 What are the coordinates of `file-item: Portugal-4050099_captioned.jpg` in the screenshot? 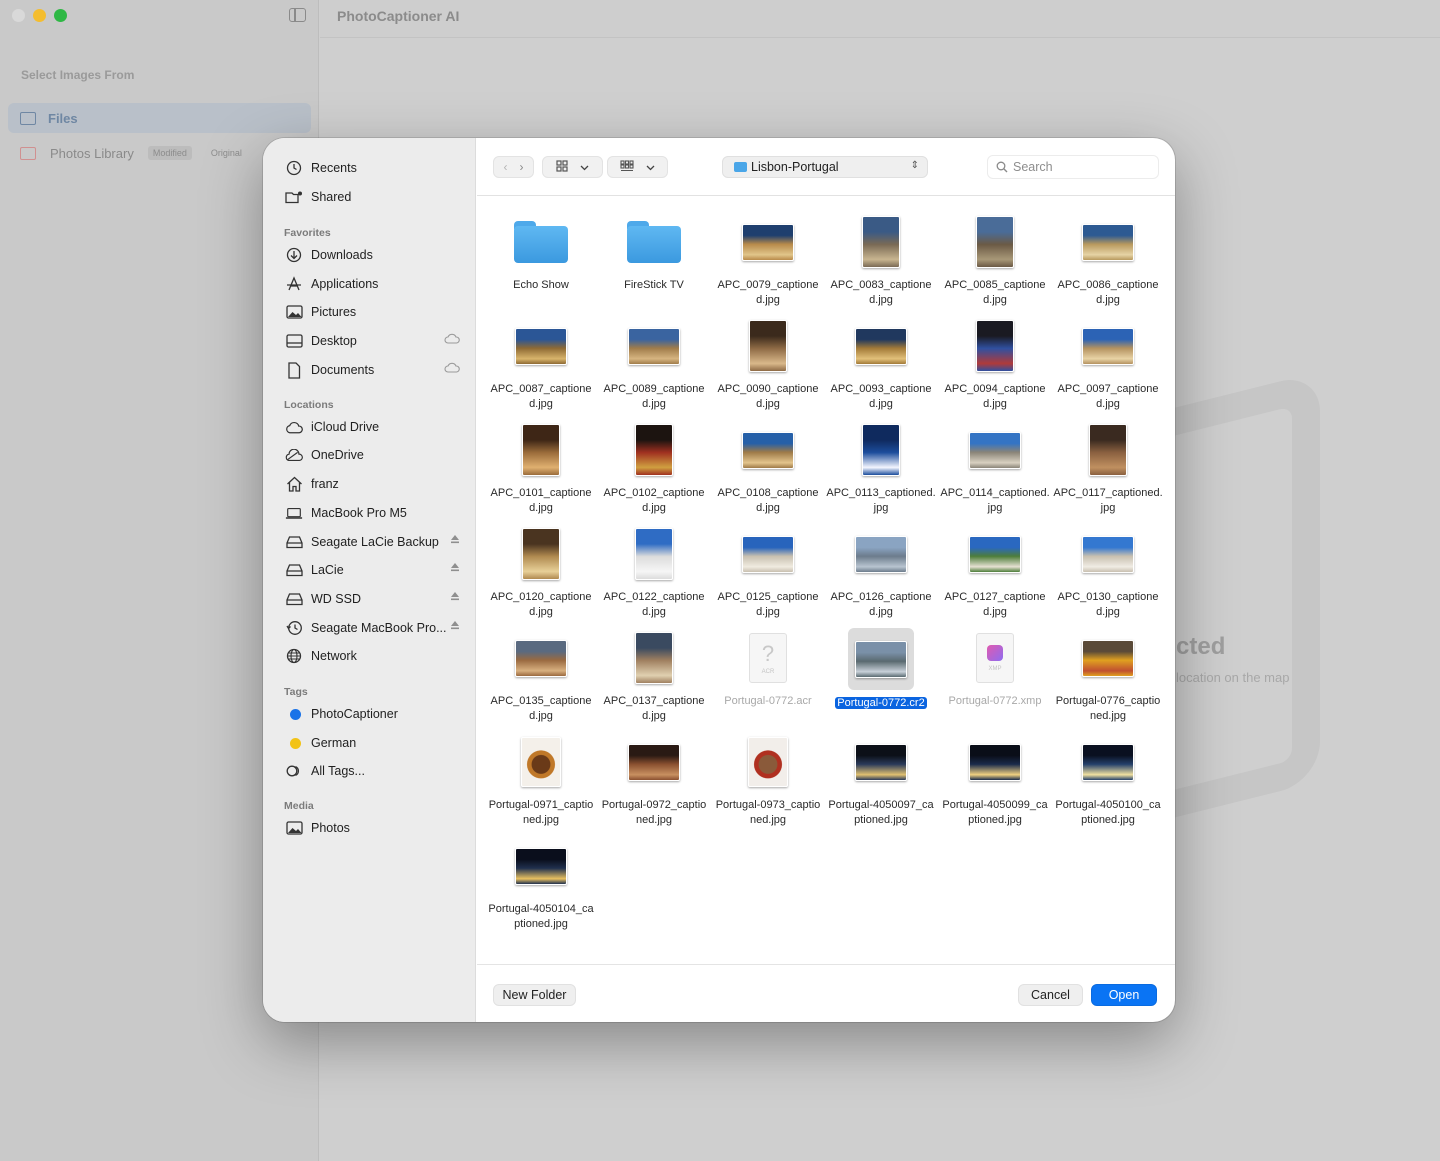 It's located at (995, 784).